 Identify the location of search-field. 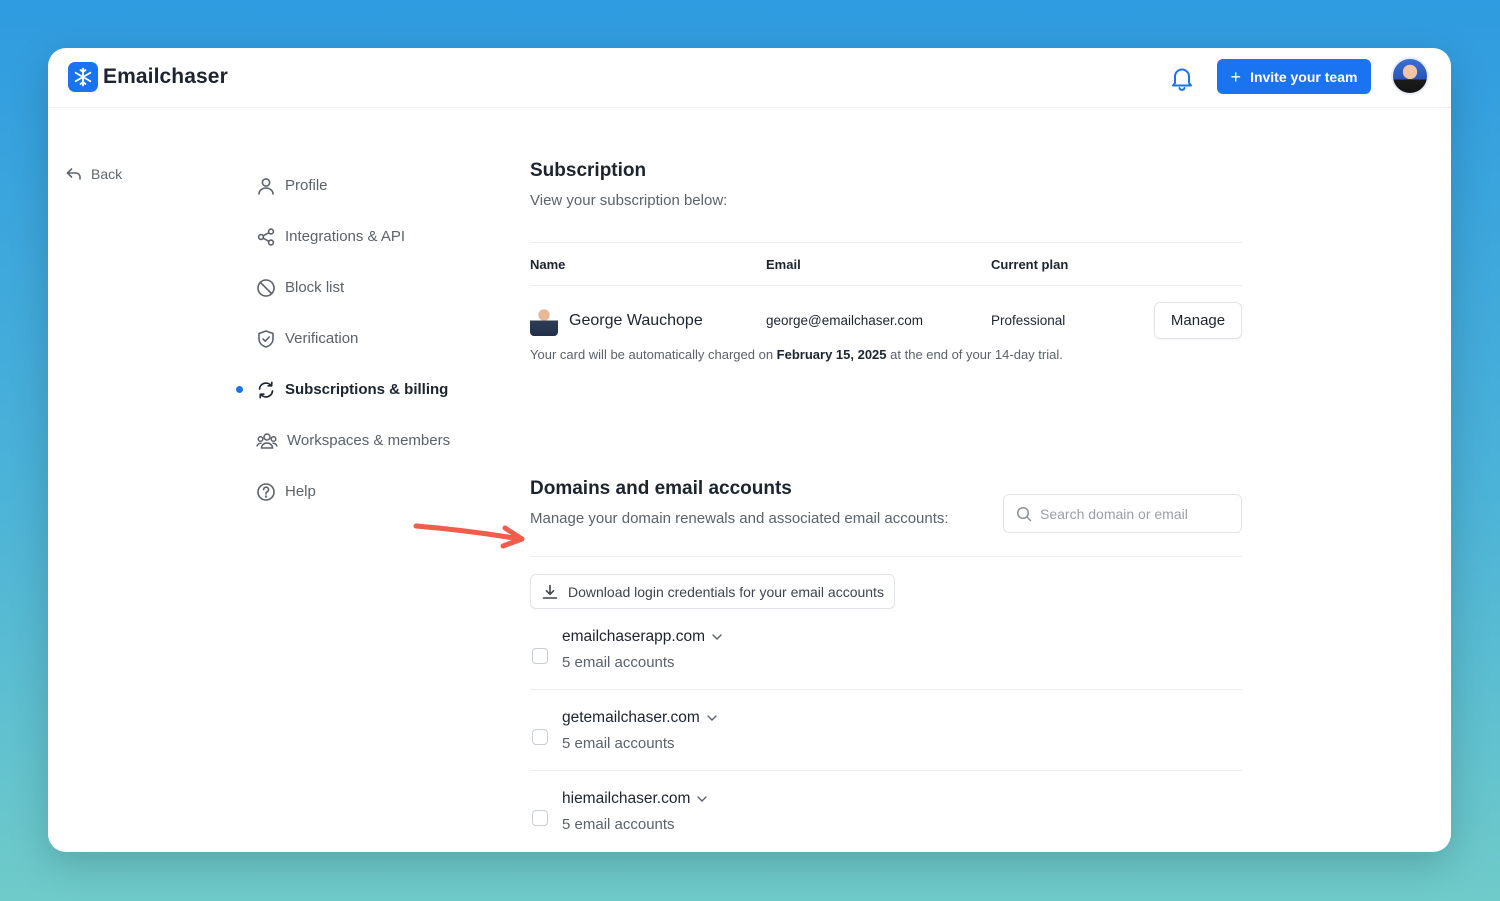
(1122, 513).